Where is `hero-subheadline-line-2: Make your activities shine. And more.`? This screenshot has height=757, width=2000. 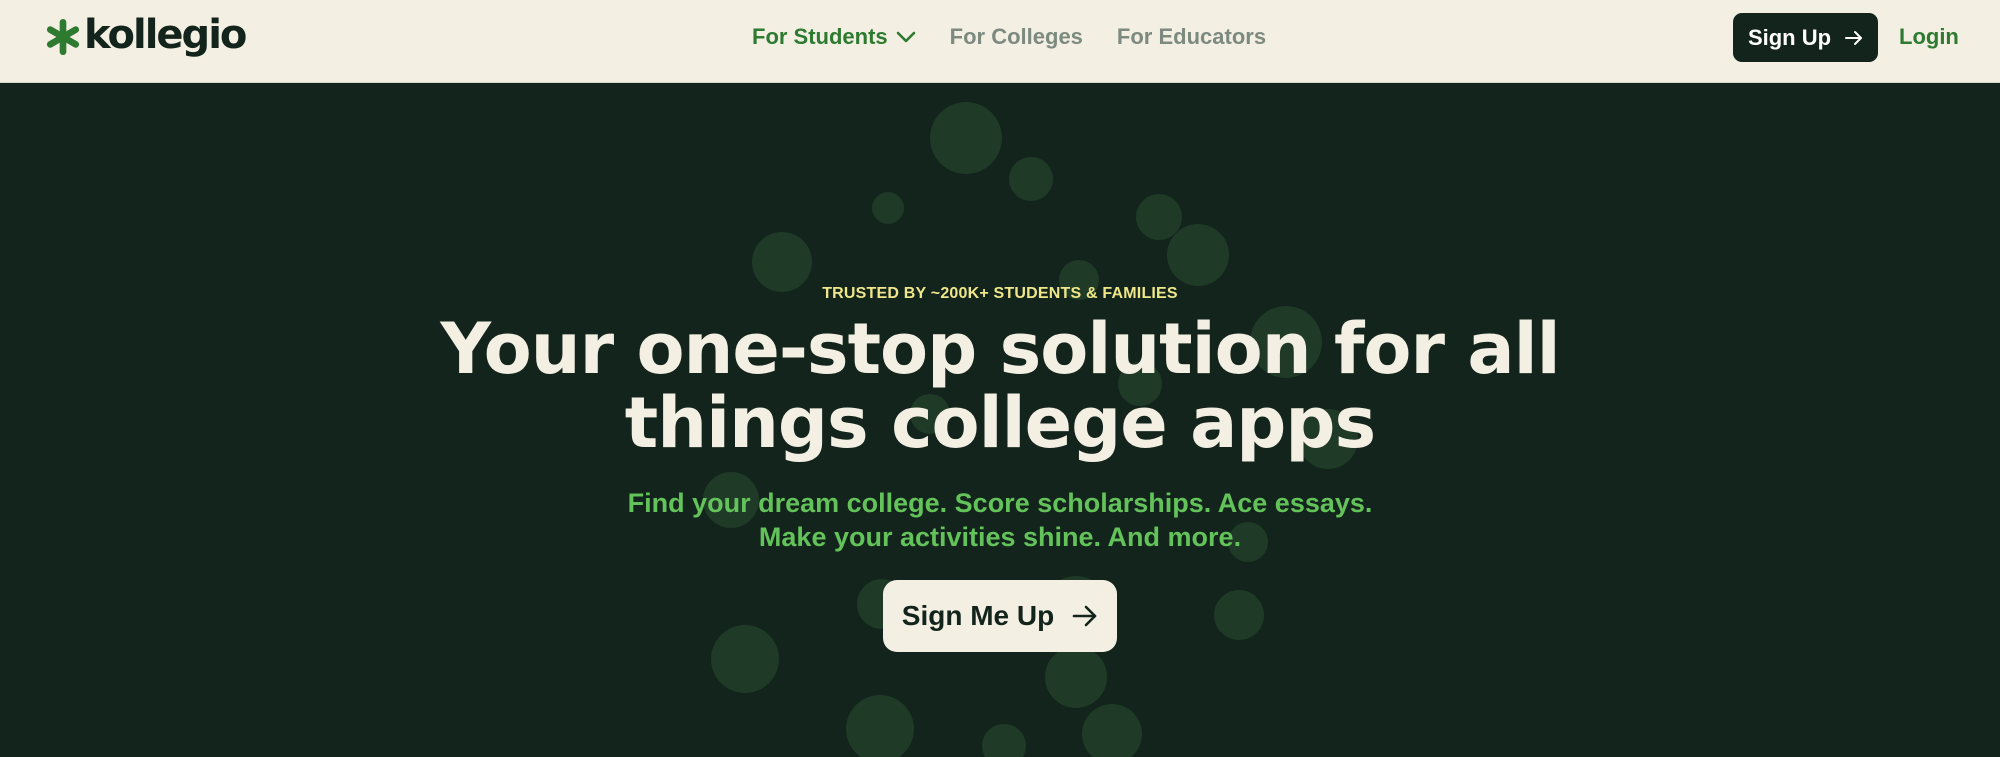
hero-subheadline-line-2: Make your activities shine. And more. is located at coordinates (1000, 537).